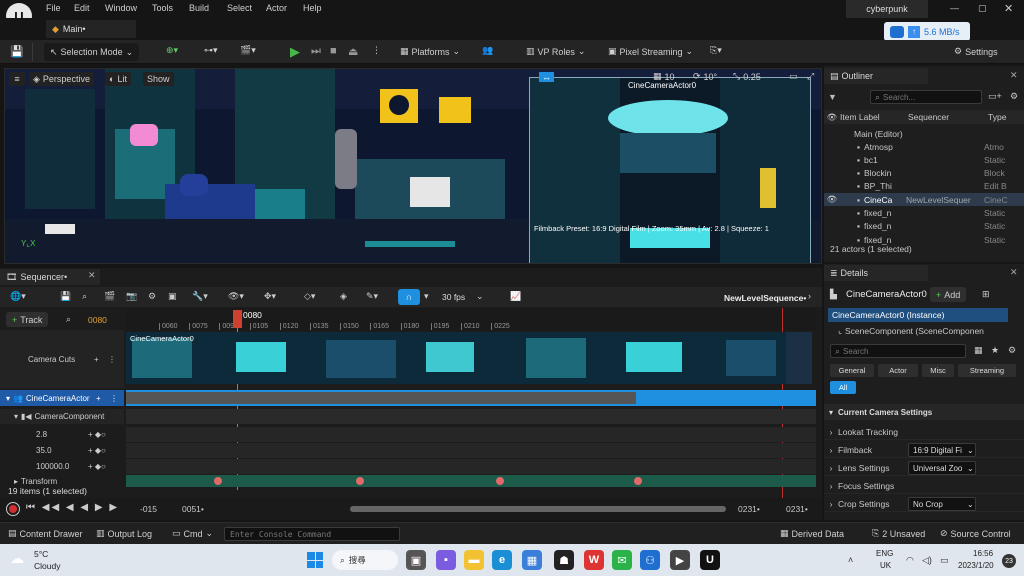 The height and width of the screenshot is (576, 1024). I want to click on property-value-dropdown: No Crop ⌄, so click(942, 504).